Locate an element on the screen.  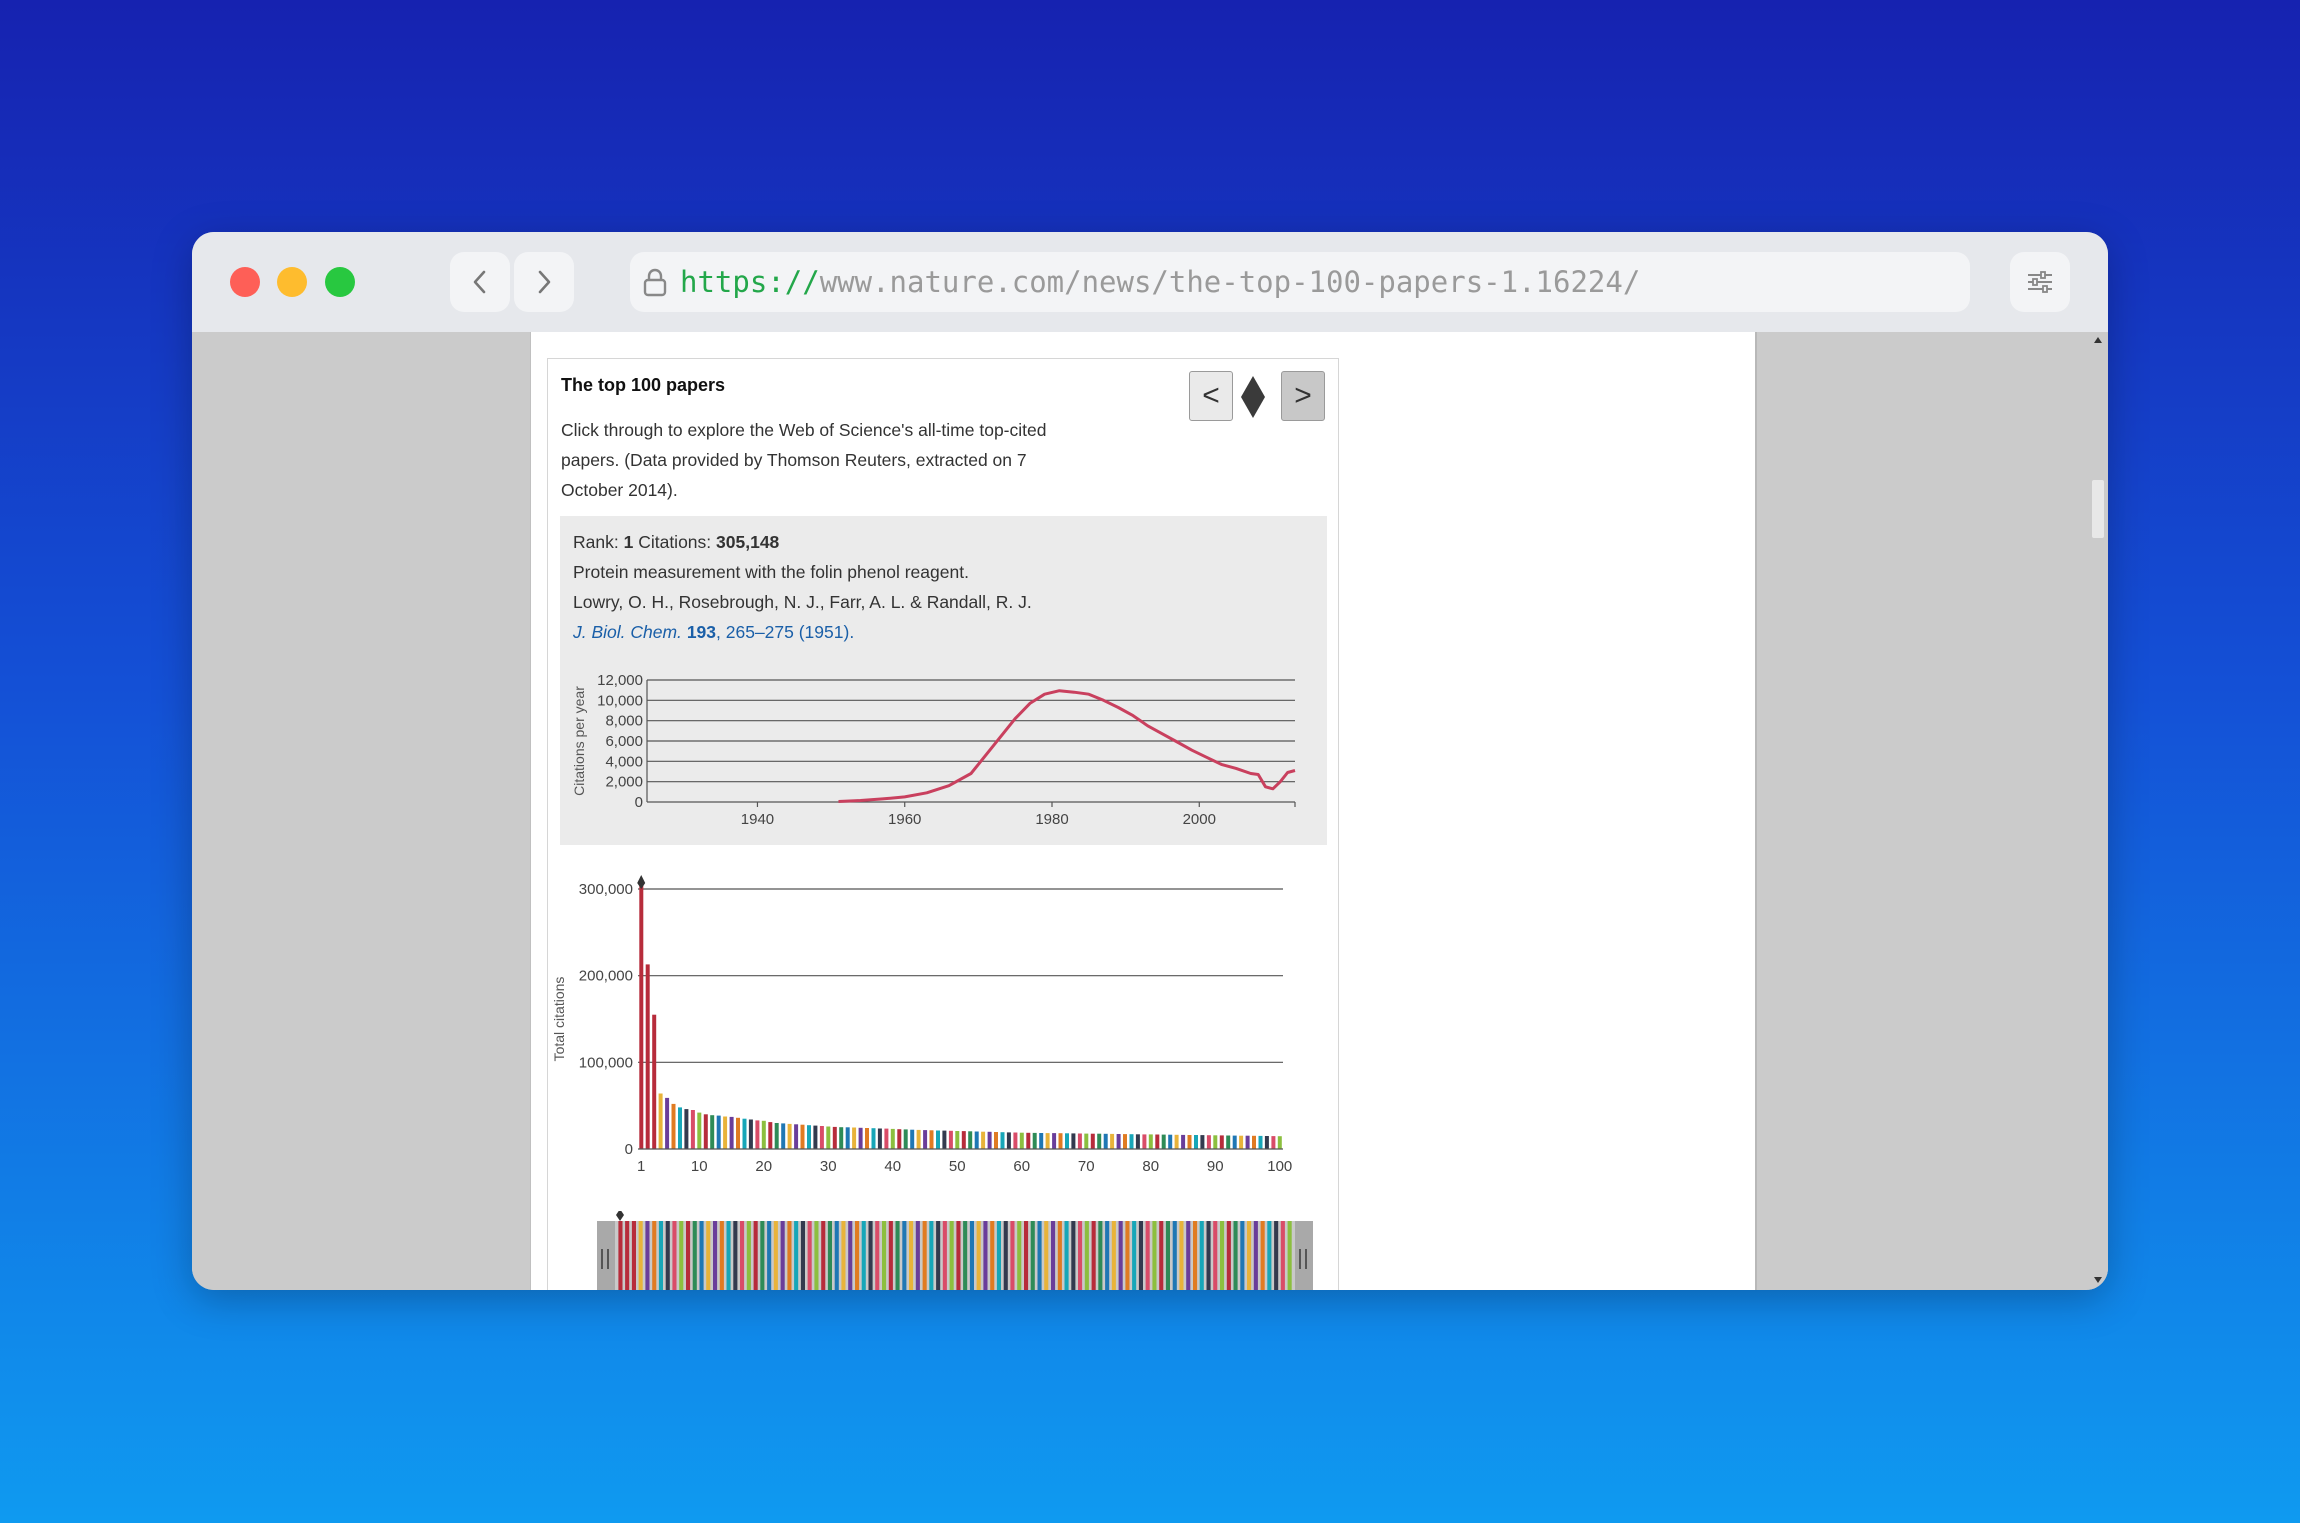
scrubber-marker-icon is located at coordinates (620, 1216).